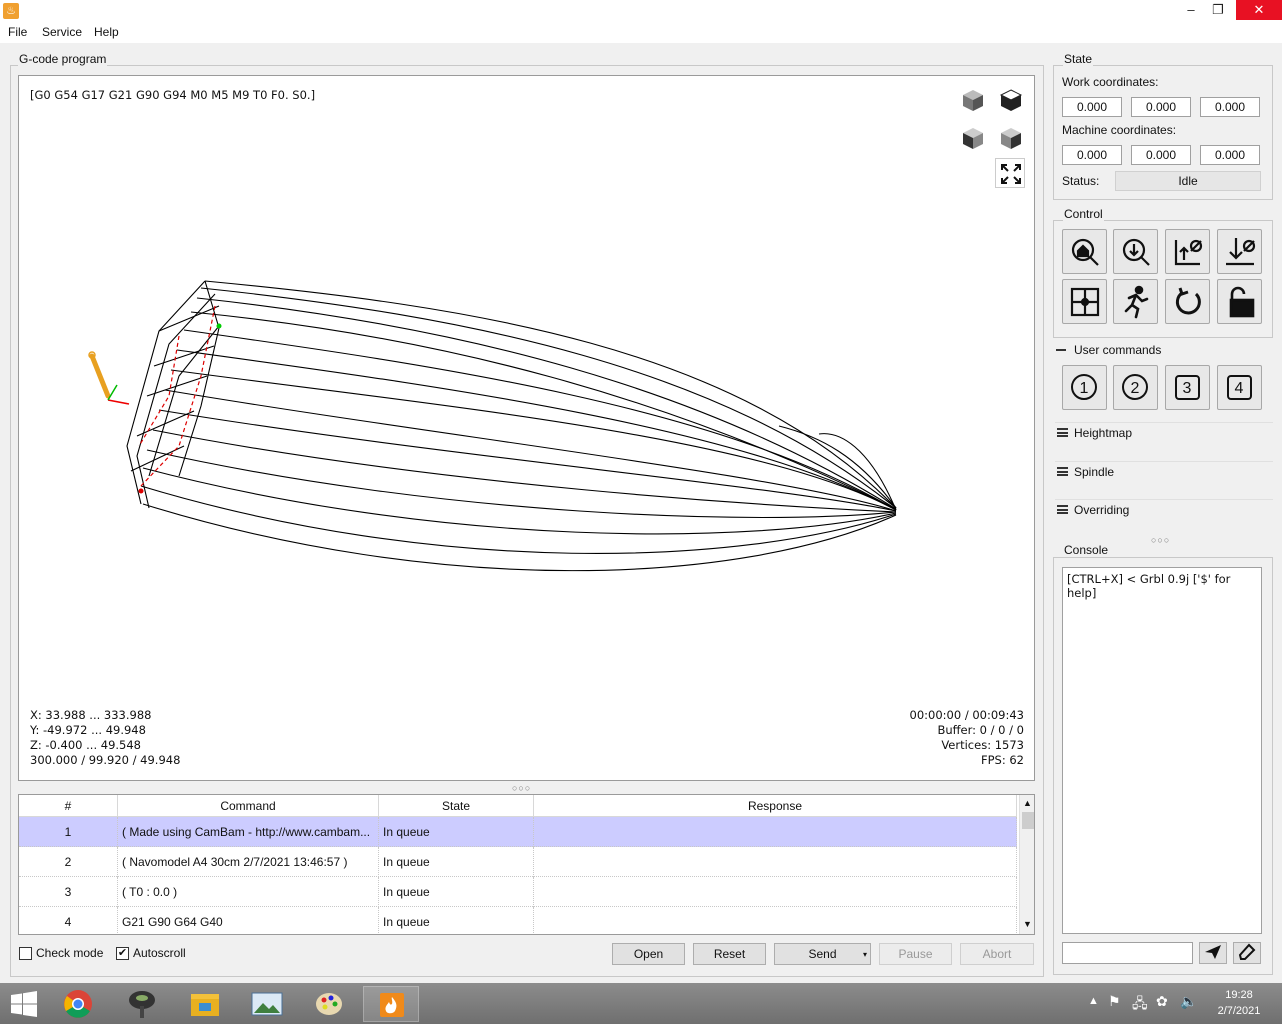  Describe the element at coordinates (518, 892) in the screenshot. I see `table-row: 3 ( T0 : 0.0 ) In queue` at that location.